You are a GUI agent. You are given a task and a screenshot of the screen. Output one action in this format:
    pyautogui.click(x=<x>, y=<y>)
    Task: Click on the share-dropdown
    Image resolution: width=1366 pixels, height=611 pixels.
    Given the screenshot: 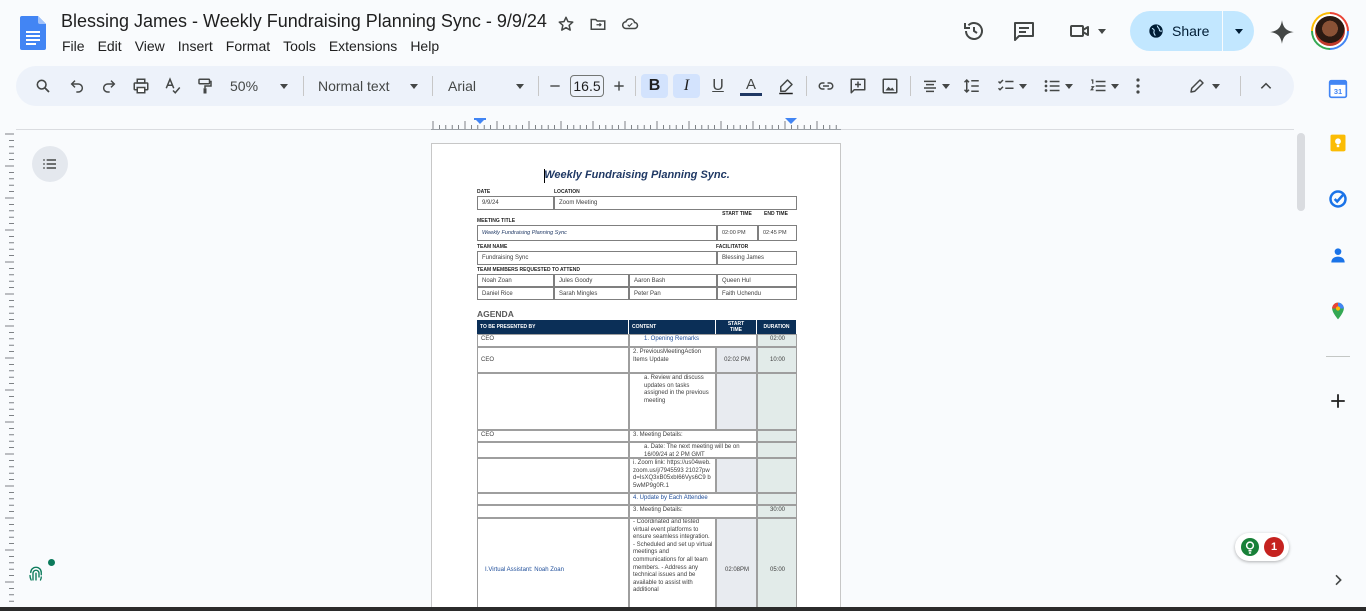 What is the action you would take?
    pyautogui.click(x=1238, y=31)
    